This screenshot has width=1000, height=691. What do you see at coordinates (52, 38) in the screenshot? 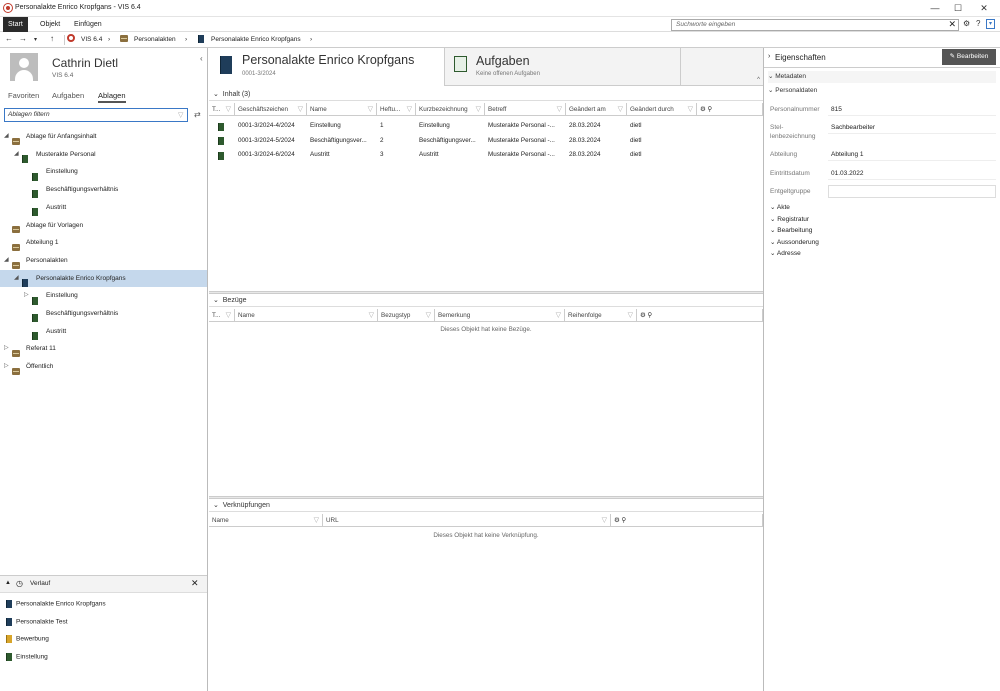
I see `up-arrow-icon: ↑` at bounding box center [52, 38].